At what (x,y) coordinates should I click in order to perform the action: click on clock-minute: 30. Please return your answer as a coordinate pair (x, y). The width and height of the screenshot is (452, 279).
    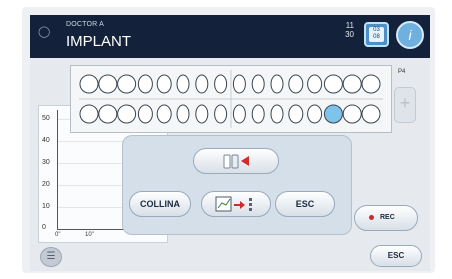
    Looking at the image, I should click on (349, 34).